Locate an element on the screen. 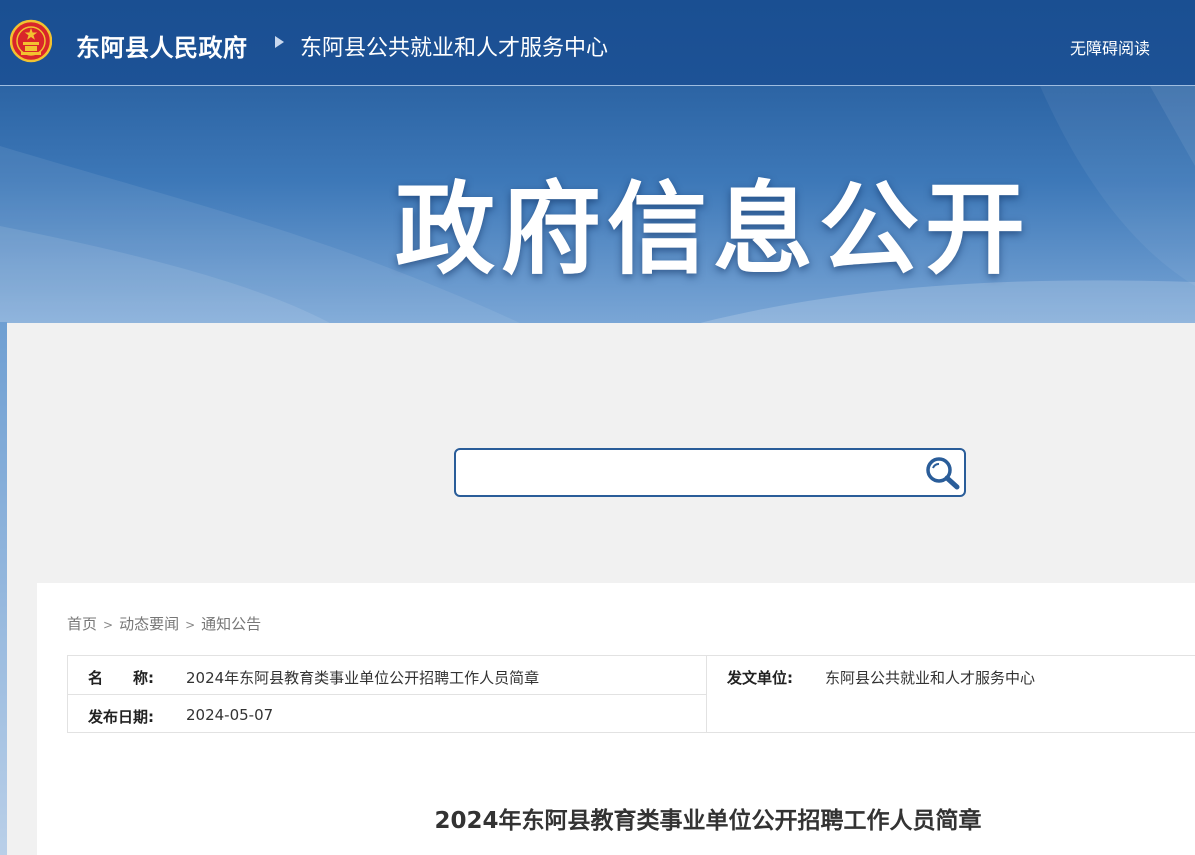 The width and height of the screenshot is (1195, 855). site-title: 东阿县人民政府 is located at coordinates (162, 45).